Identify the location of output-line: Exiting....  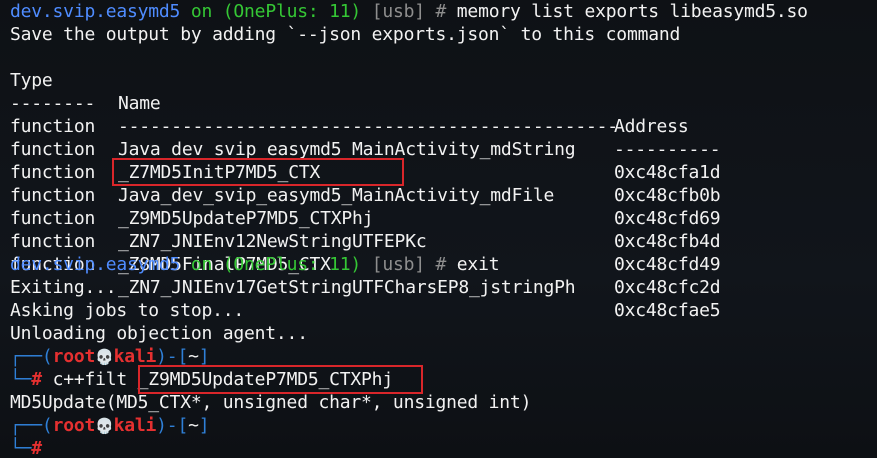
(63, 287).